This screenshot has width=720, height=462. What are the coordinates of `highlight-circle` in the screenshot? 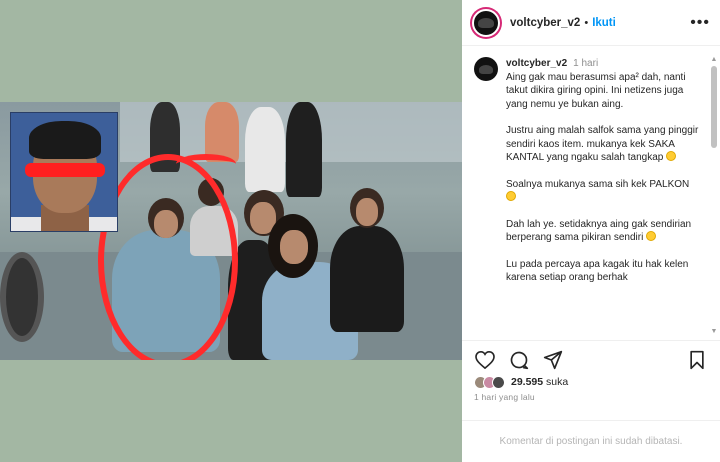 It's located at (168, 257).